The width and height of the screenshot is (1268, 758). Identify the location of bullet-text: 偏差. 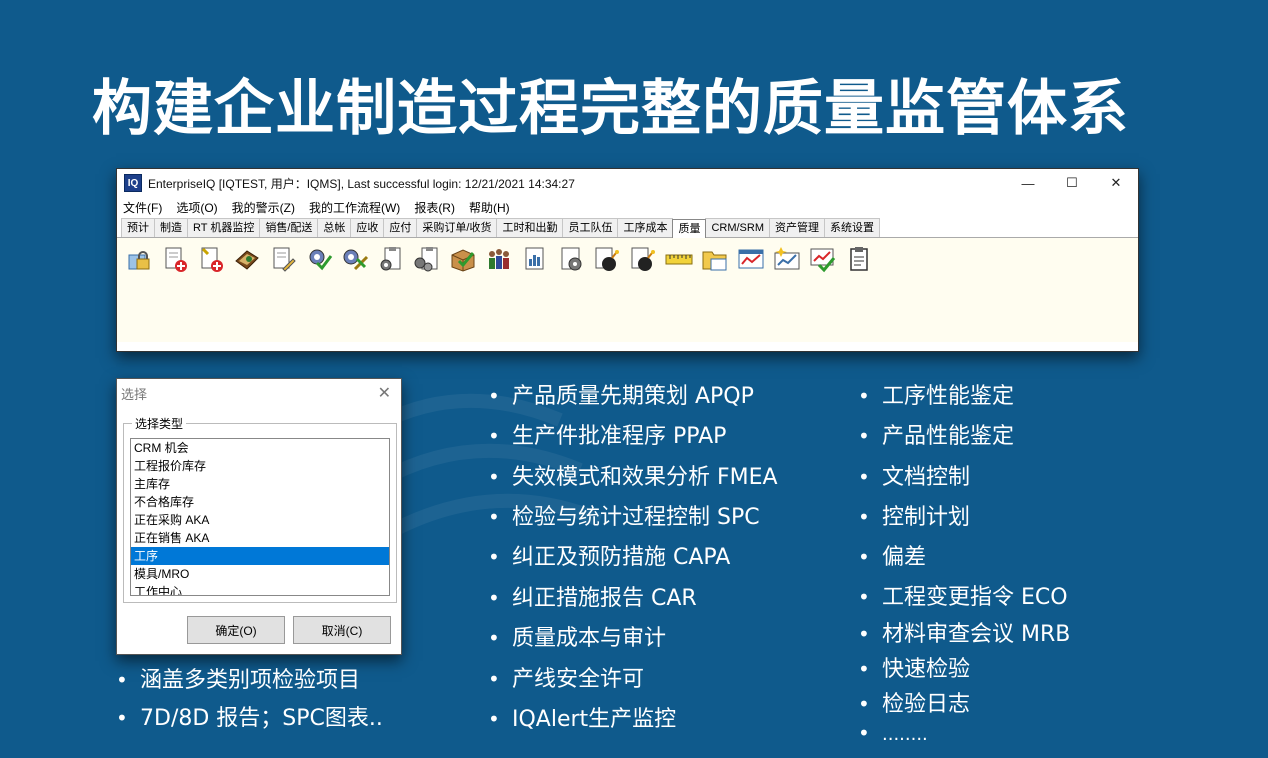
(904, 557).